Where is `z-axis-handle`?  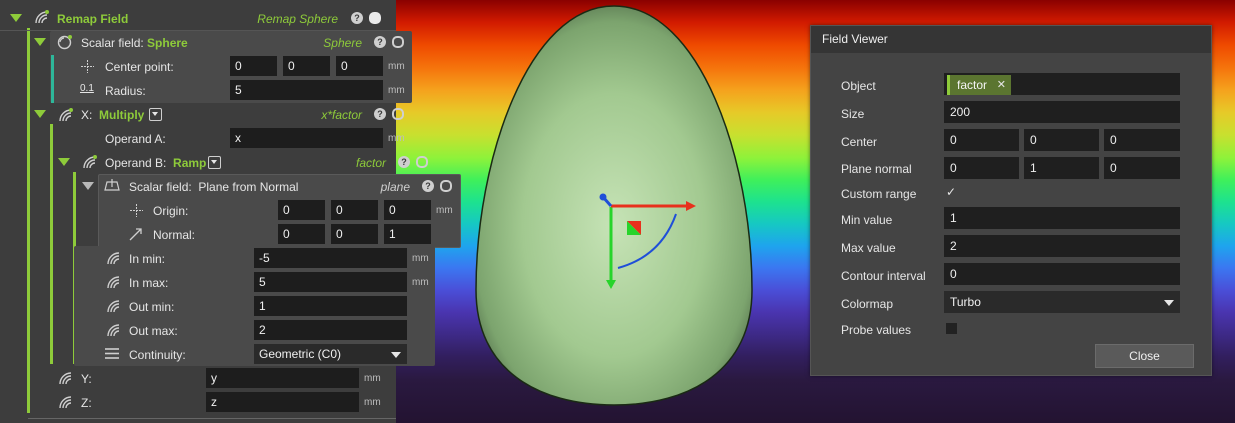
z-axis-handle is located at coordinates (603, 197).